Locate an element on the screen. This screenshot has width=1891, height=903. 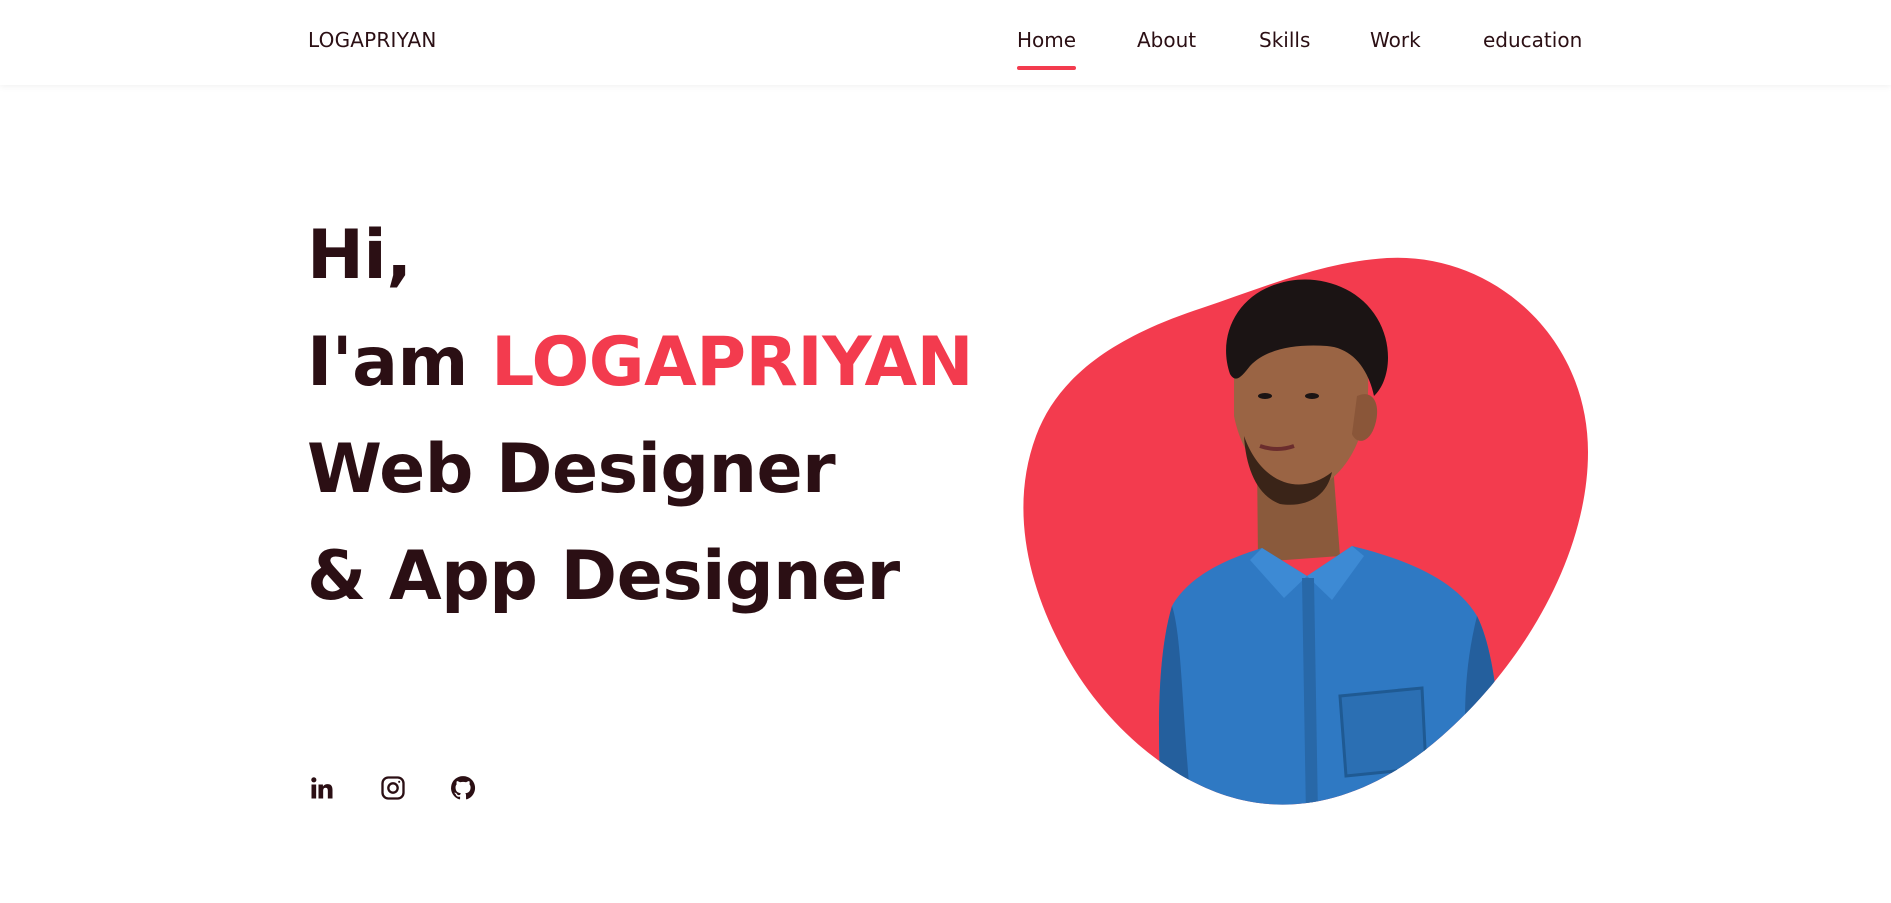
github-icon is located at coordinates (463, 788).